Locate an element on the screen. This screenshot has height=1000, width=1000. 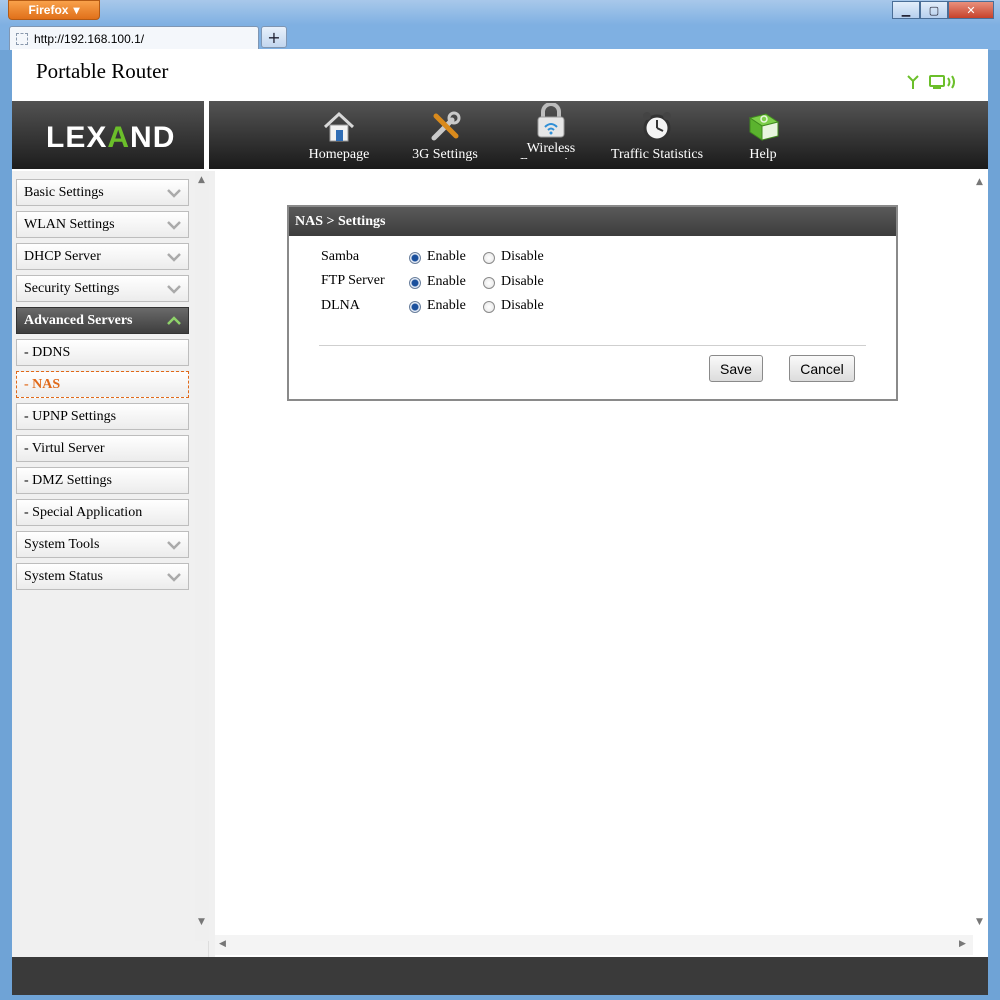
nav-label: Traffic Statistics is located at coordinates (657, 154).